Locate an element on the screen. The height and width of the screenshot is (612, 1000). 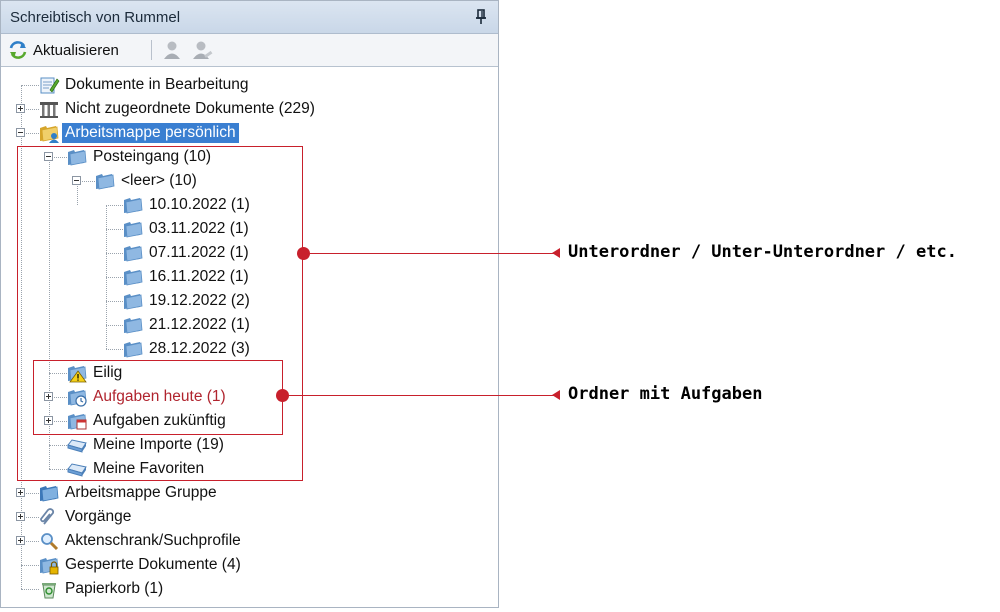
task-callout-text: Ordner mit Aufgaben is located at coordinates (665, 394).